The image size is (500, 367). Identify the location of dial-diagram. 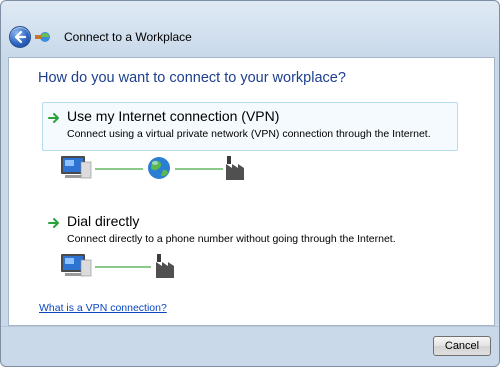
(117, 266).